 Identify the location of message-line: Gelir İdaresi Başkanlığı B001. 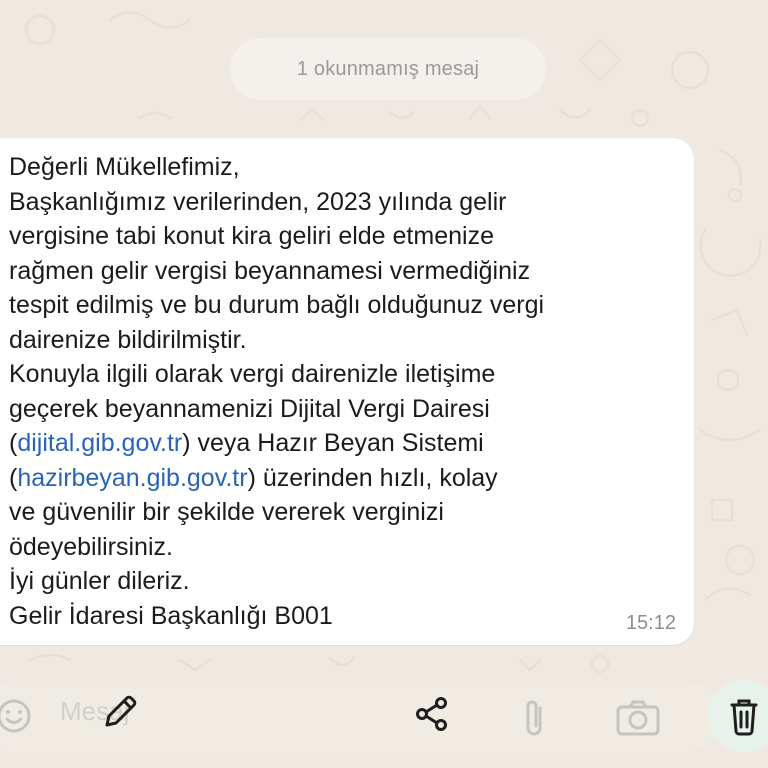
(171, 615).